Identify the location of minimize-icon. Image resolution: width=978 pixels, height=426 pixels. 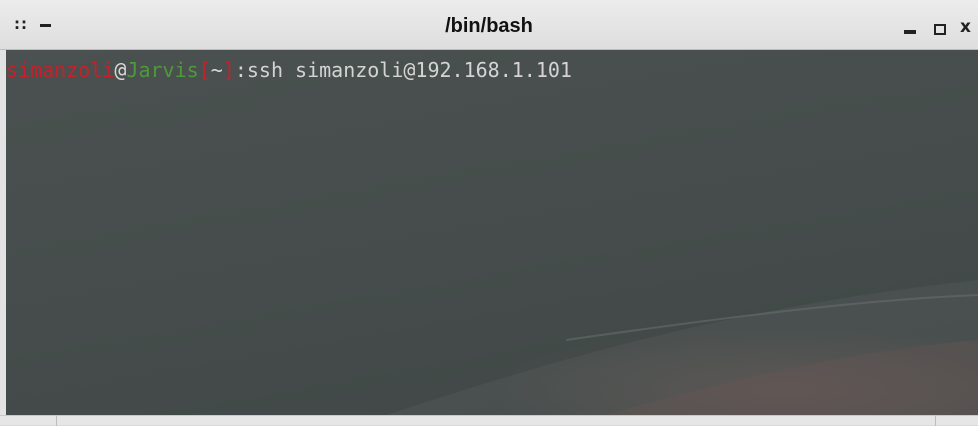
(910, 32).